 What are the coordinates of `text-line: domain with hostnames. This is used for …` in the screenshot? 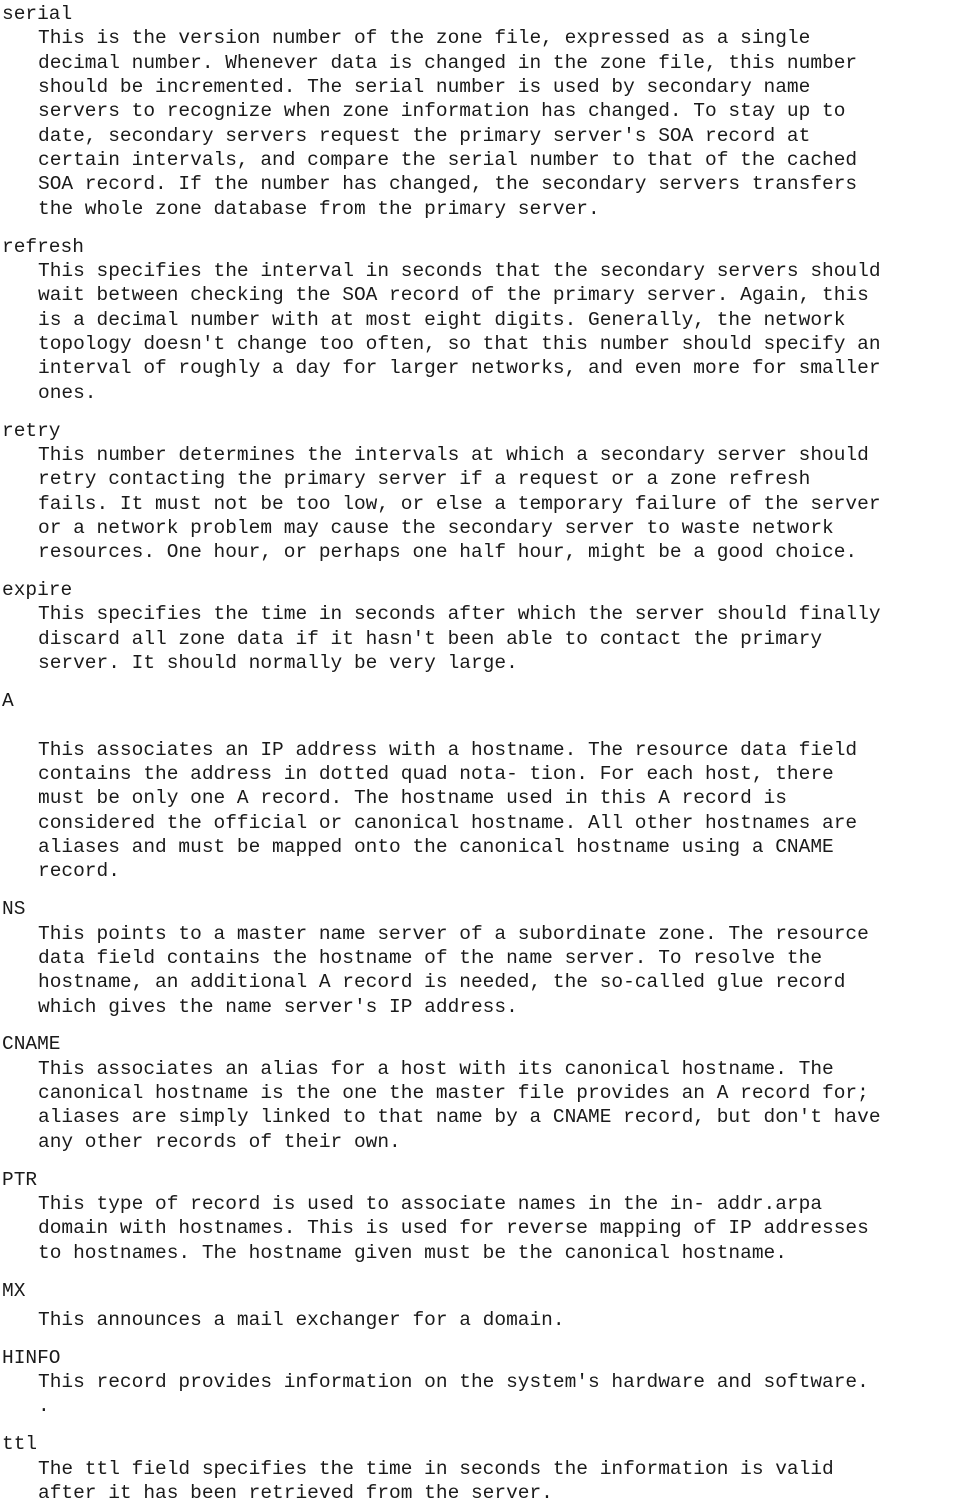 It's located at (453, 1228).